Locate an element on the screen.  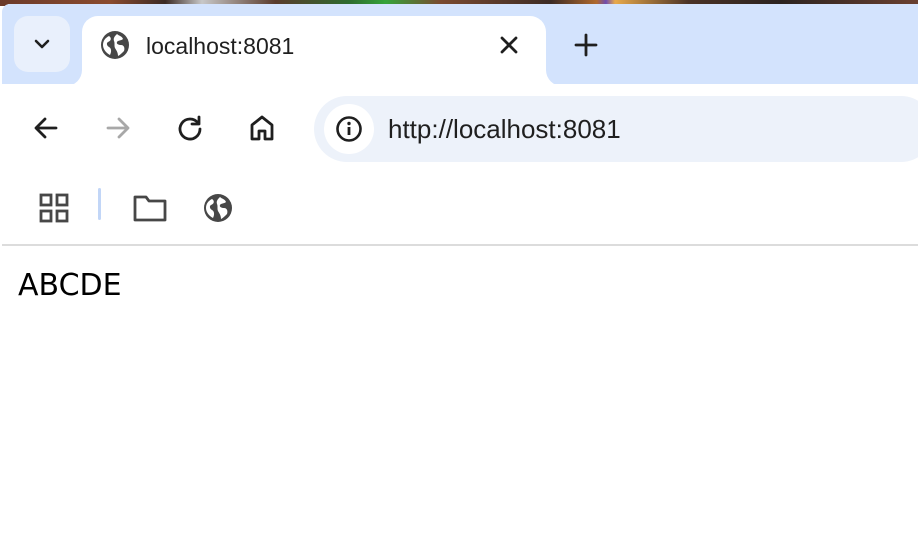
close-icon is located at coordinates (509, 45).